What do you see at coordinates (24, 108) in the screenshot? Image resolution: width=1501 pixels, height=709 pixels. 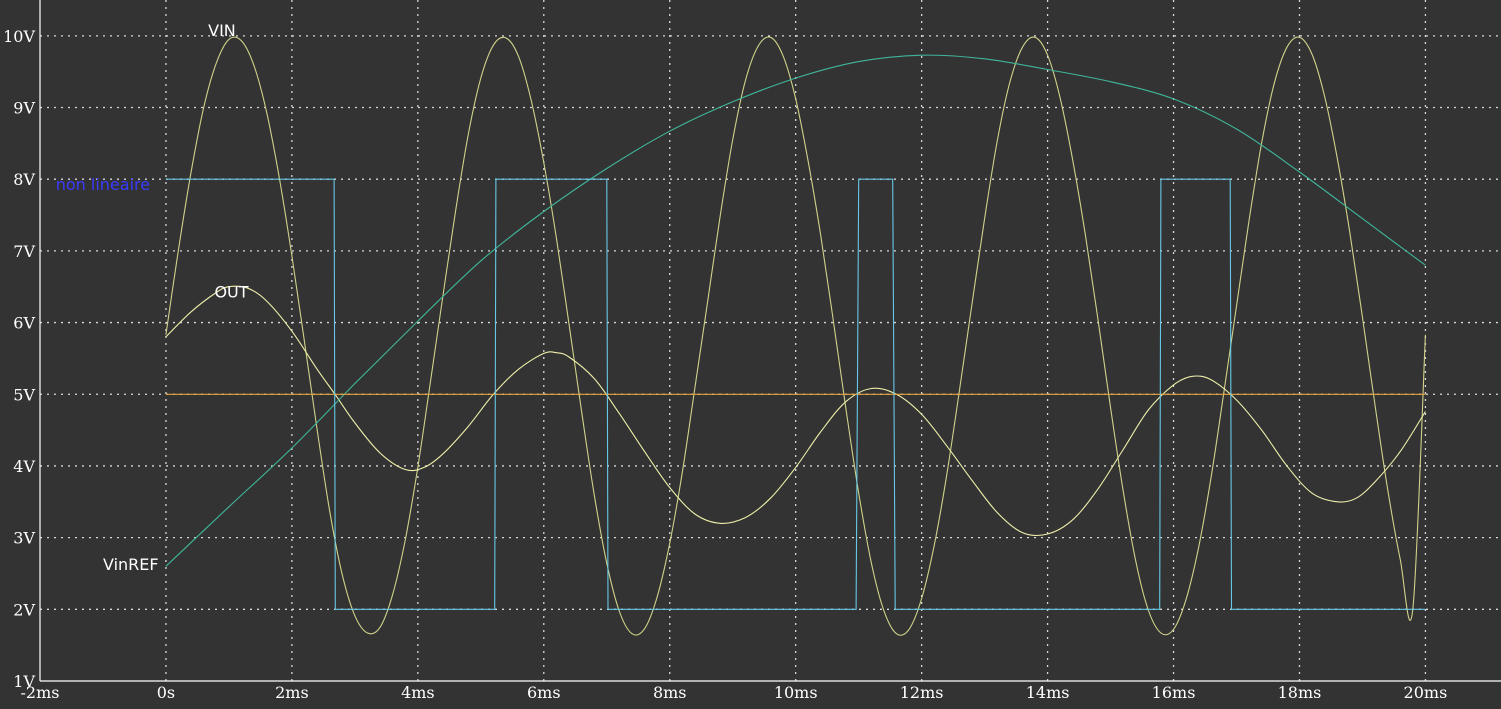 I see `y-tick-label-9v: 9V` at bounding box center [24, 108].